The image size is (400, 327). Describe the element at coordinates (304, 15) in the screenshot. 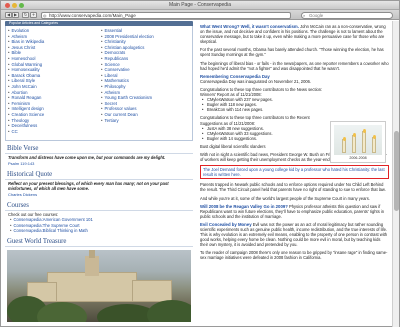

I see `search-icon: ⌕` at that location.